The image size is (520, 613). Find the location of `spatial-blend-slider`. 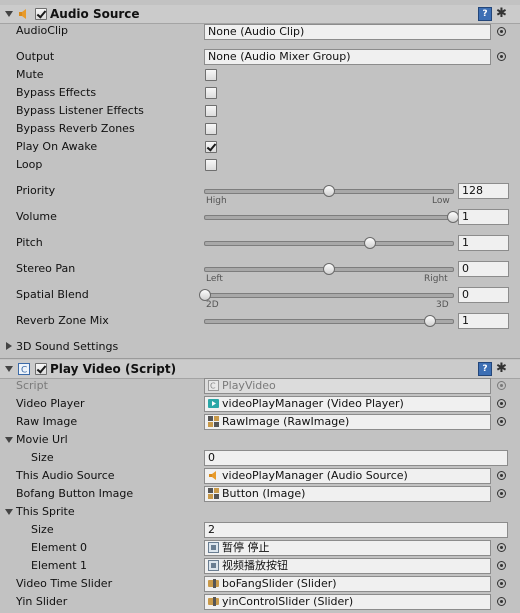

spatial-blend-slider is located at coordinates (326, 295).